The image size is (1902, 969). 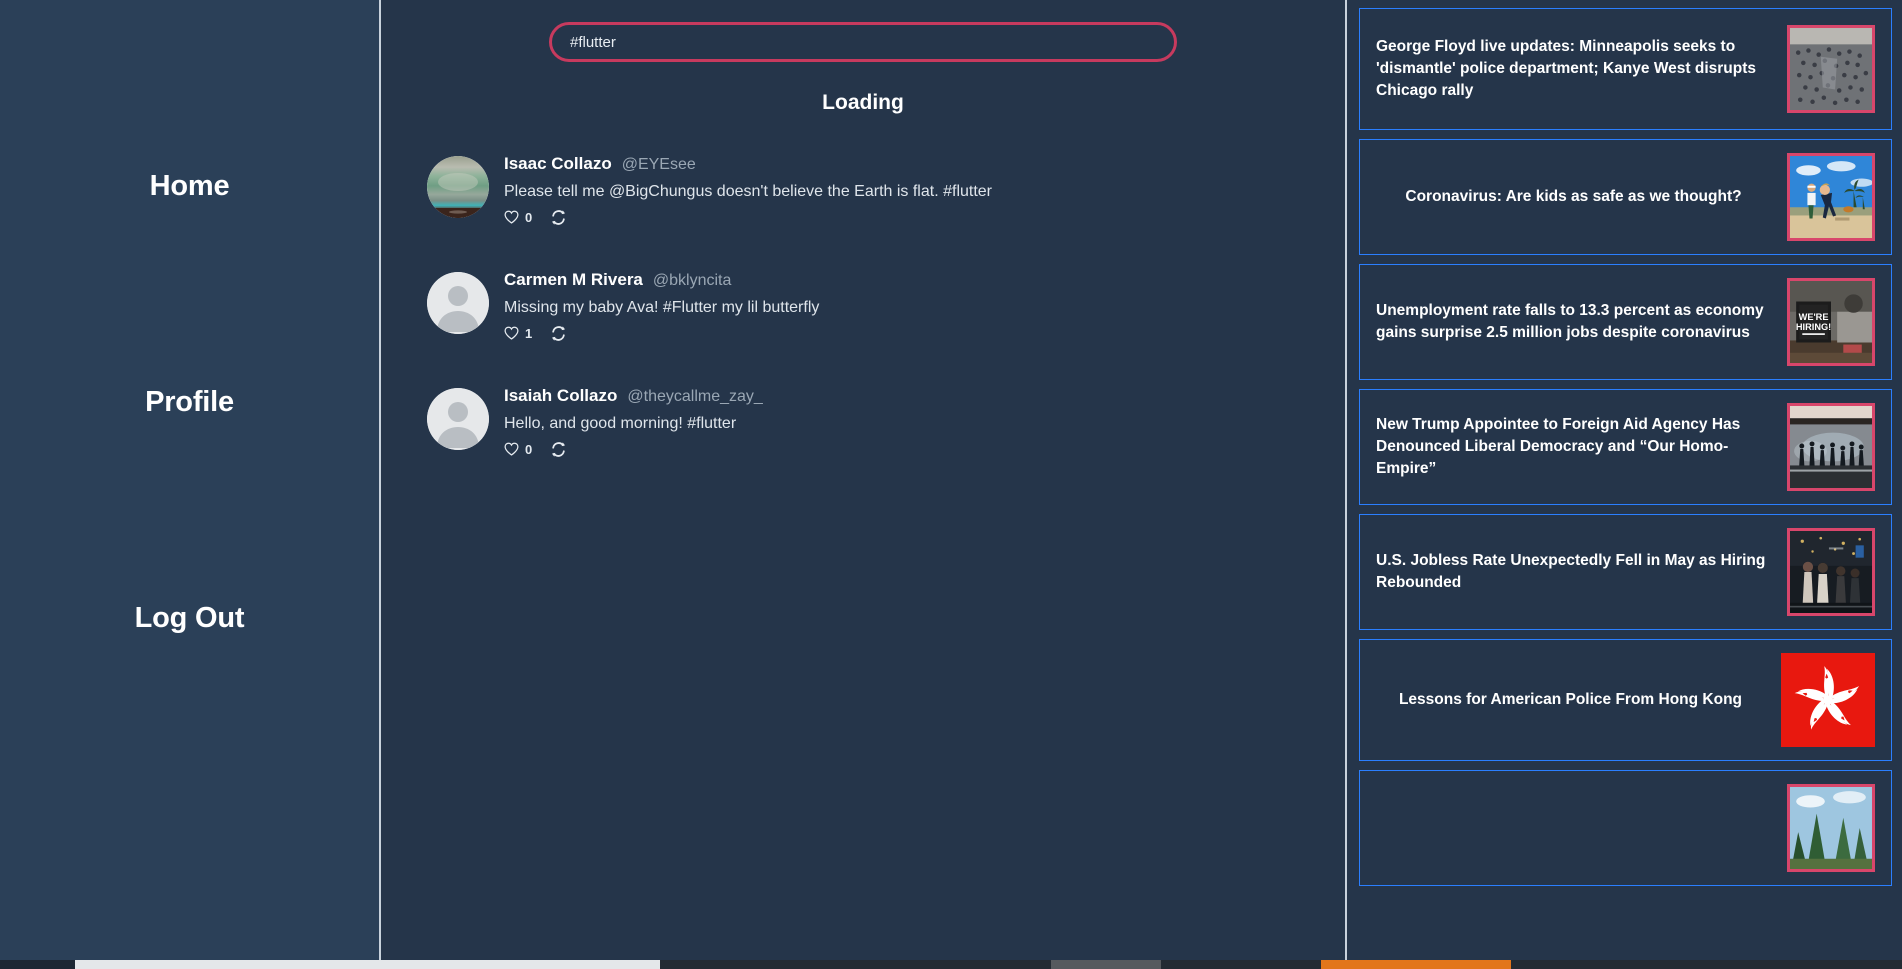 I want to click on sidebar-item-label: Home, so click(x=189, y=186).